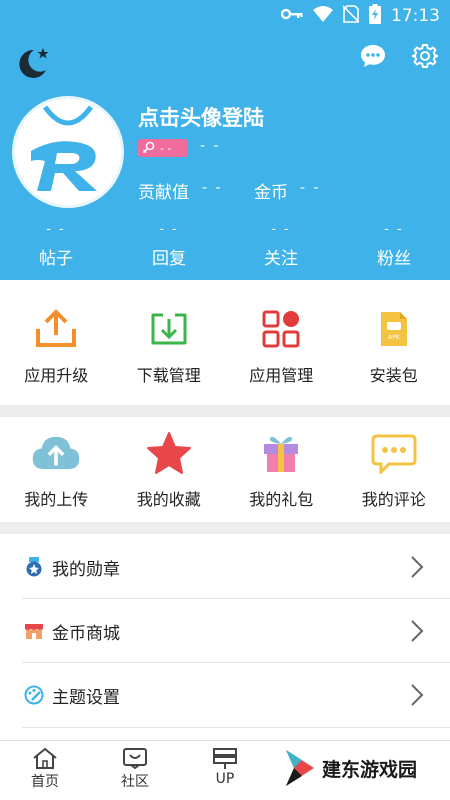  I want to click on medal-icon, so click(34, 567).